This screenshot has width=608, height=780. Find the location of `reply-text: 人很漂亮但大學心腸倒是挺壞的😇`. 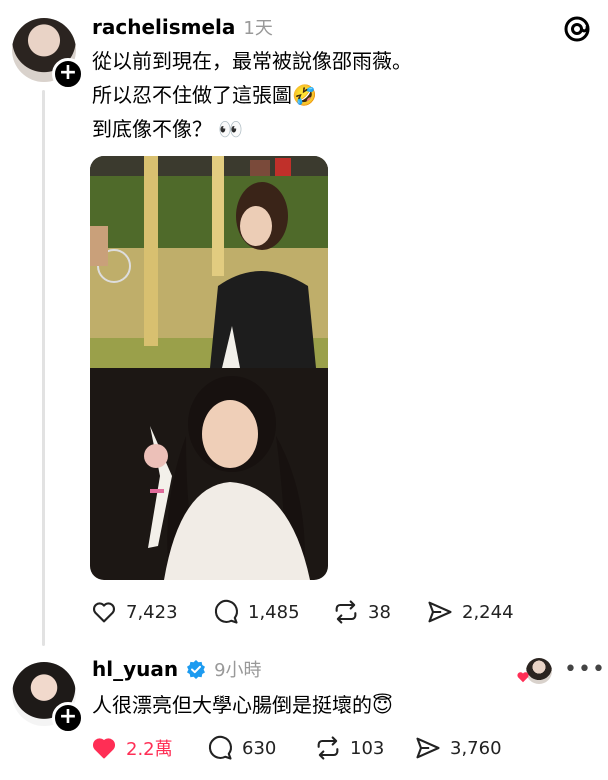

reply-text: 人很漂亮但大學心腸倒是挺壞的😇 is located at coordinates (242, 705).